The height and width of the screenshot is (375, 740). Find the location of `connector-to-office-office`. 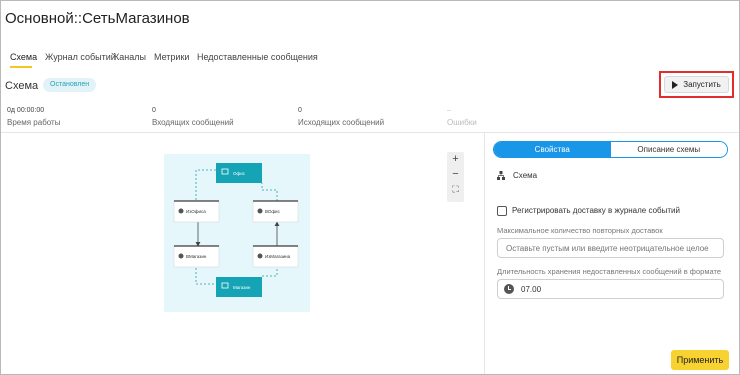

connector-to-office-office is located at coordinates (269, 192).